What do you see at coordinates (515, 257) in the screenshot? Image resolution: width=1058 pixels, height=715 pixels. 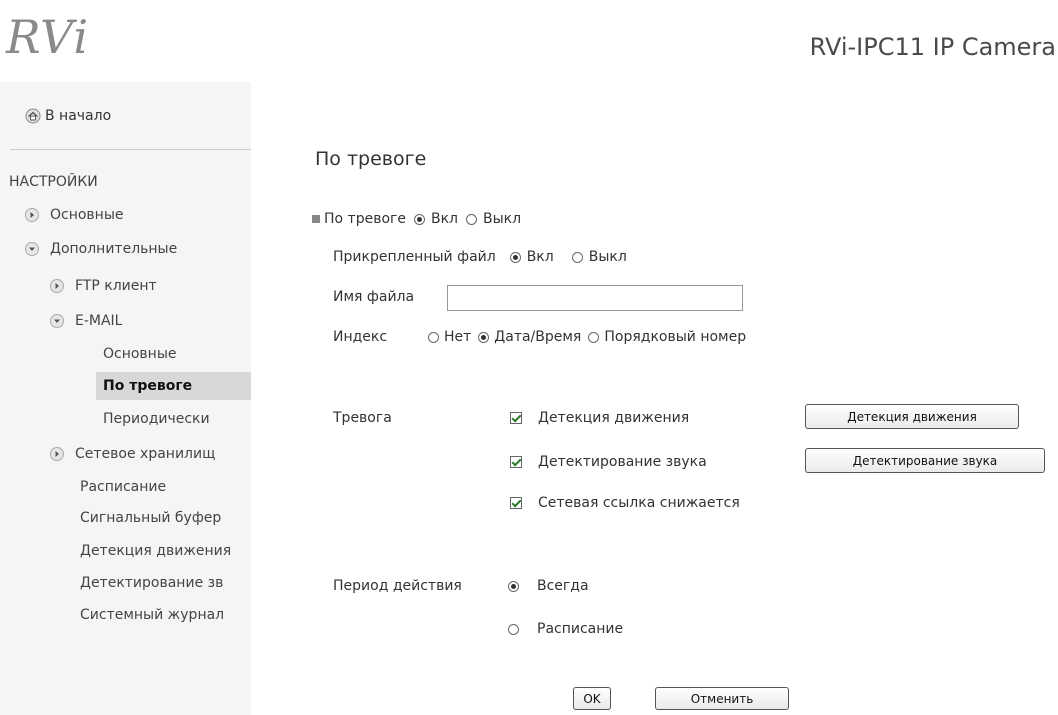 I see `attached-on-radio` at bounding box center [515, 257].